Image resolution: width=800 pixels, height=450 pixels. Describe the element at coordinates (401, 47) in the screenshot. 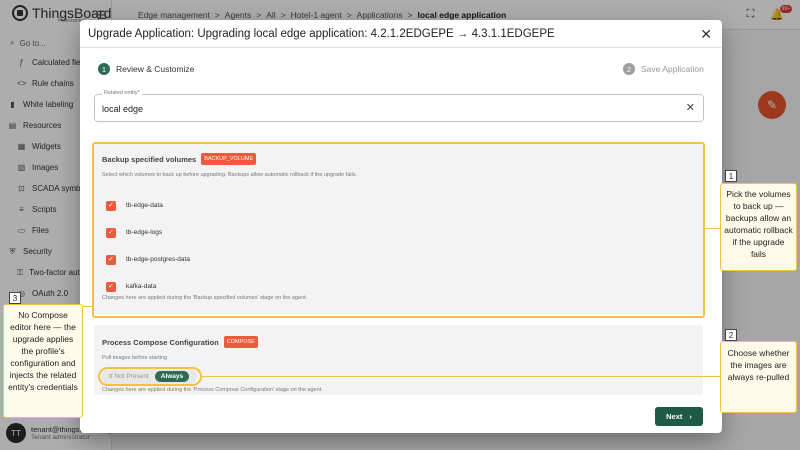

I see `dialog-divider` at that location.